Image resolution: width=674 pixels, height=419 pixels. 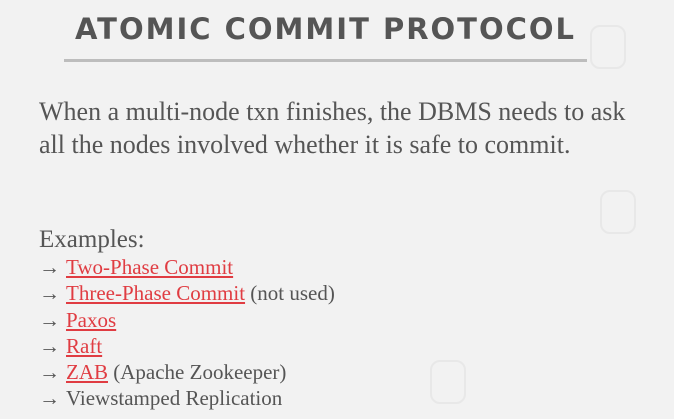 What do you see at coordinates (87, 372) in the screenshot?
I see `zab-link: ZAB` at bounding box center [87, 372].